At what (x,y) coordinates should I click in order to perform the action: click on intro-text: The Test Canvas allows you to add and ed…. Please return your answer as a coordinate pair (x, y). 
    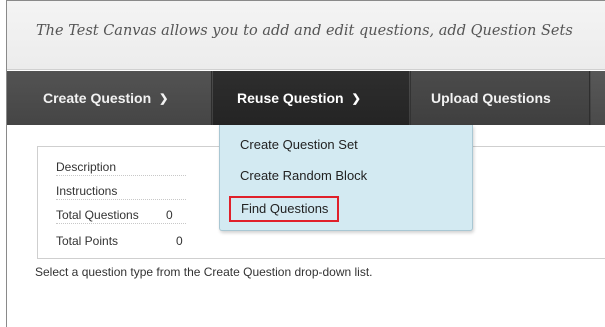
    Looking at the image, I should click on (304, 31).